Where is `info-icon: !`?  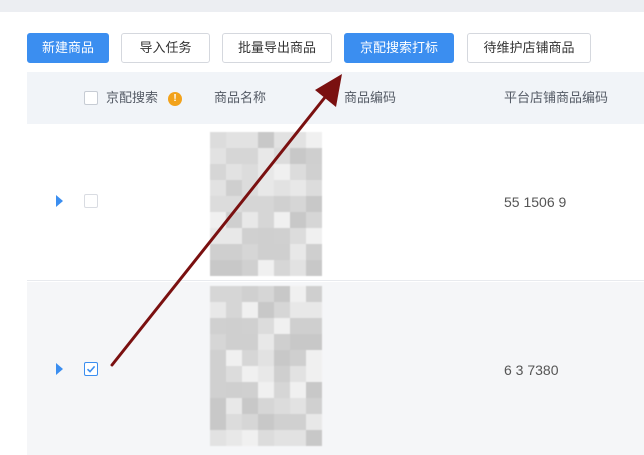 info-icon: ! is located at coordinates (175, 99).